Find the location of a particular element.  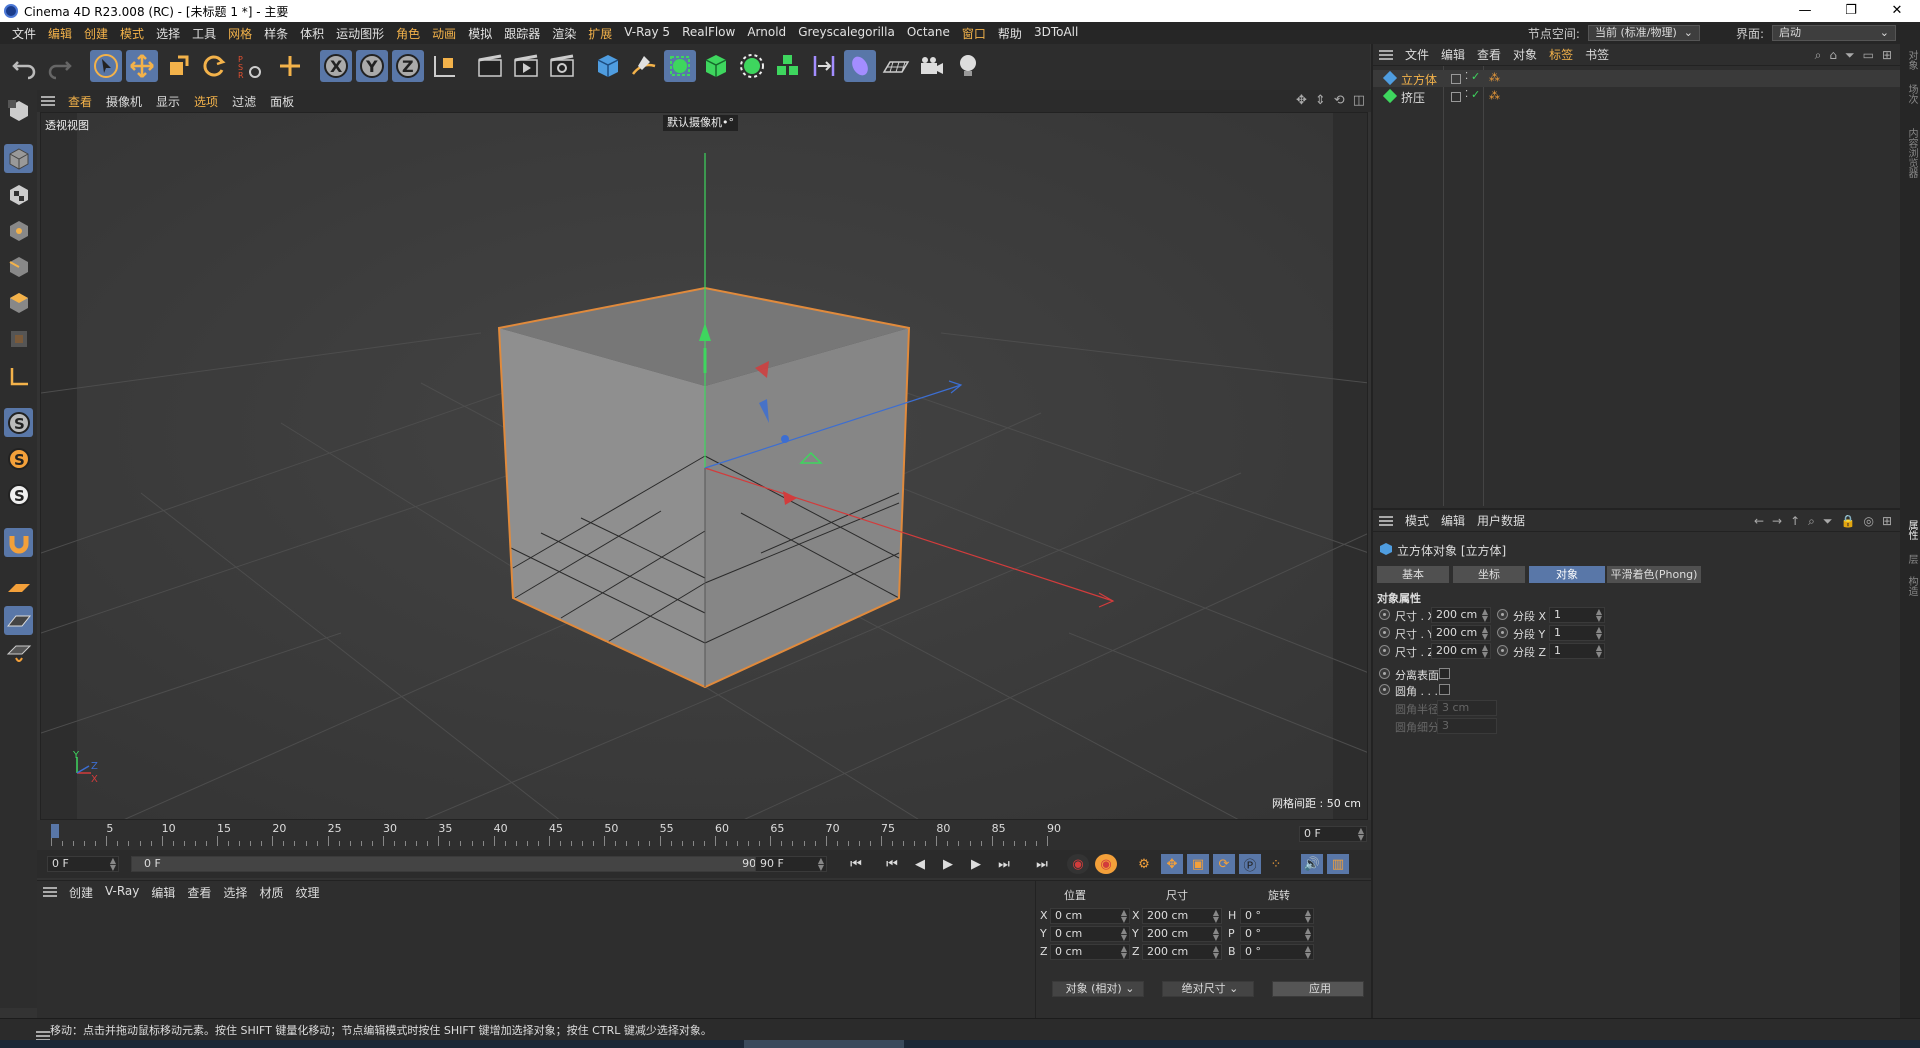

render-view-button is located at coordinates (490, 66).